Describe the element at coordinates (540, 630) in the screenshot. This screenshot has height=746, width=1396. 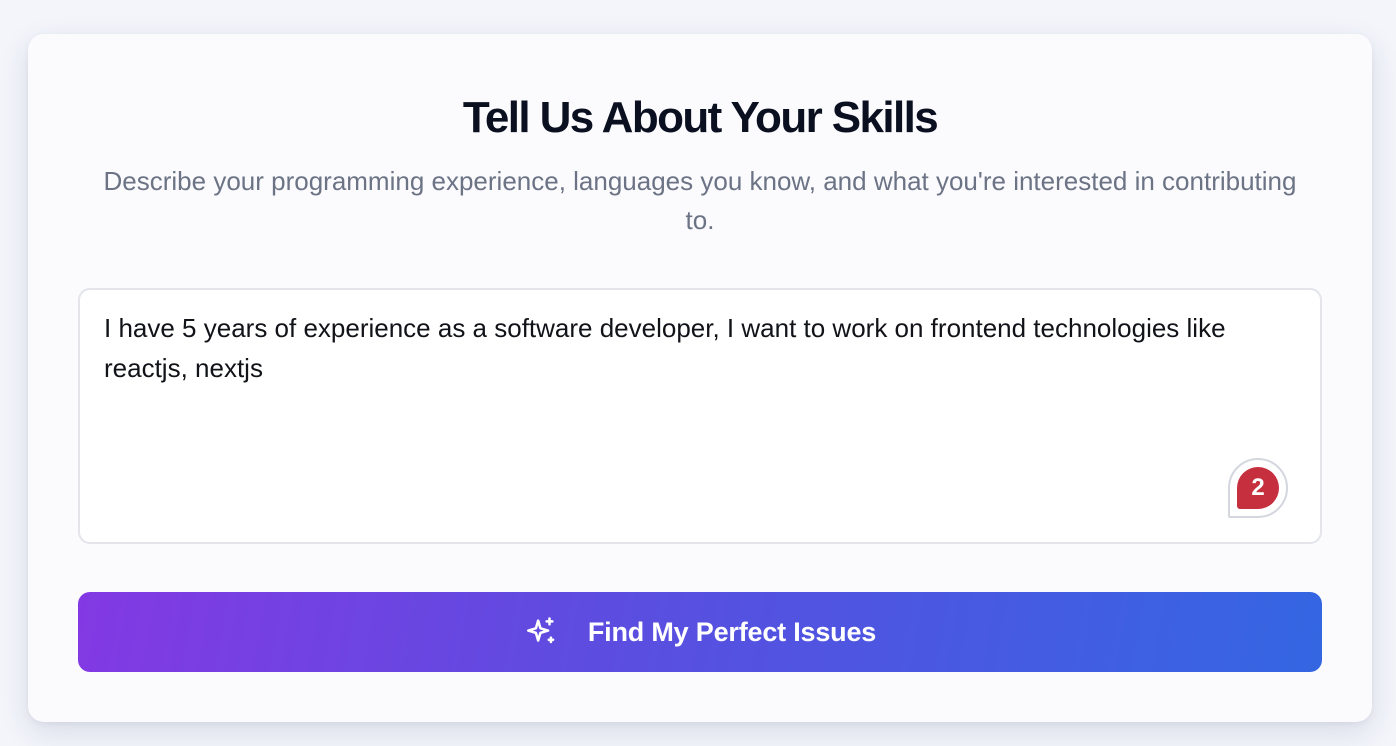
I see `sparkles-icon` at that location.